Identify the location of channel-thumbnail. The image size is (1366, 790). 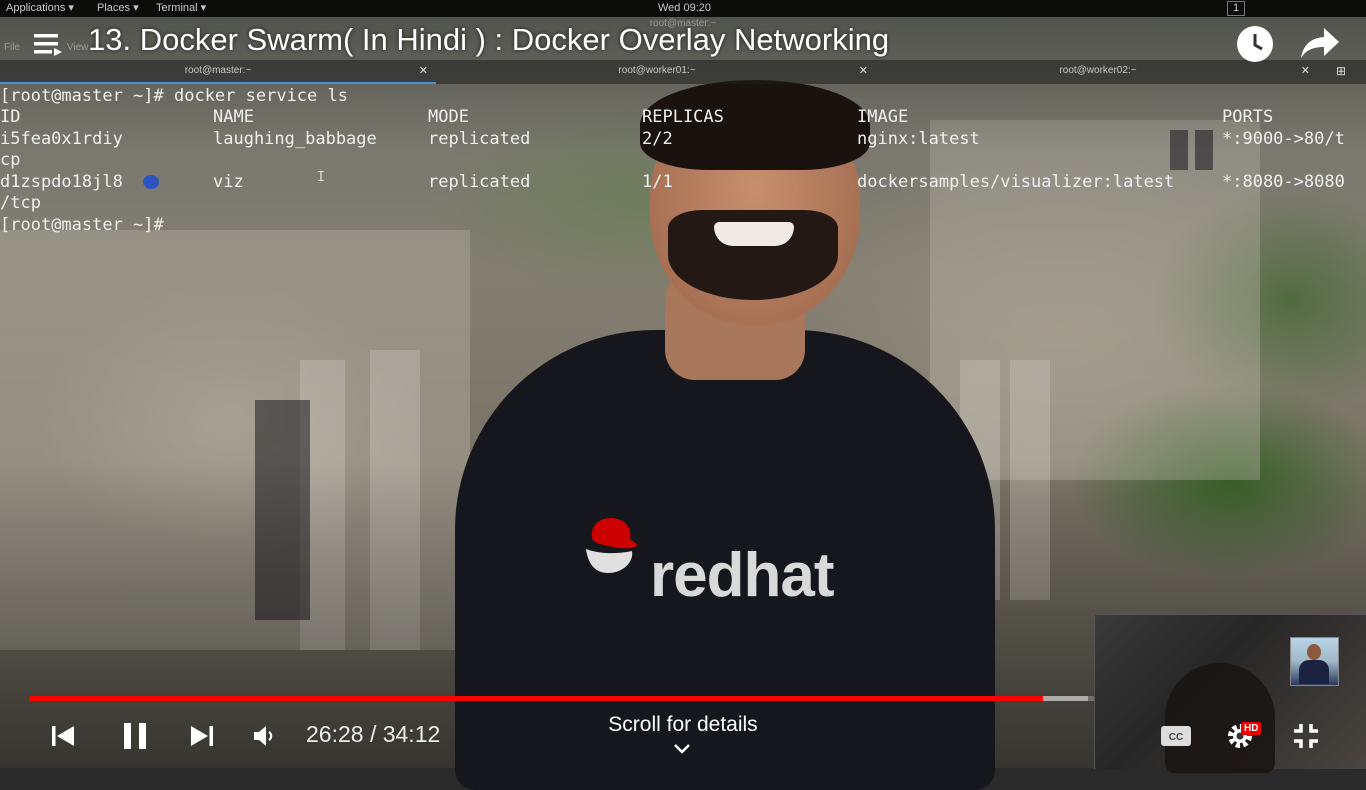
(1314, 661).